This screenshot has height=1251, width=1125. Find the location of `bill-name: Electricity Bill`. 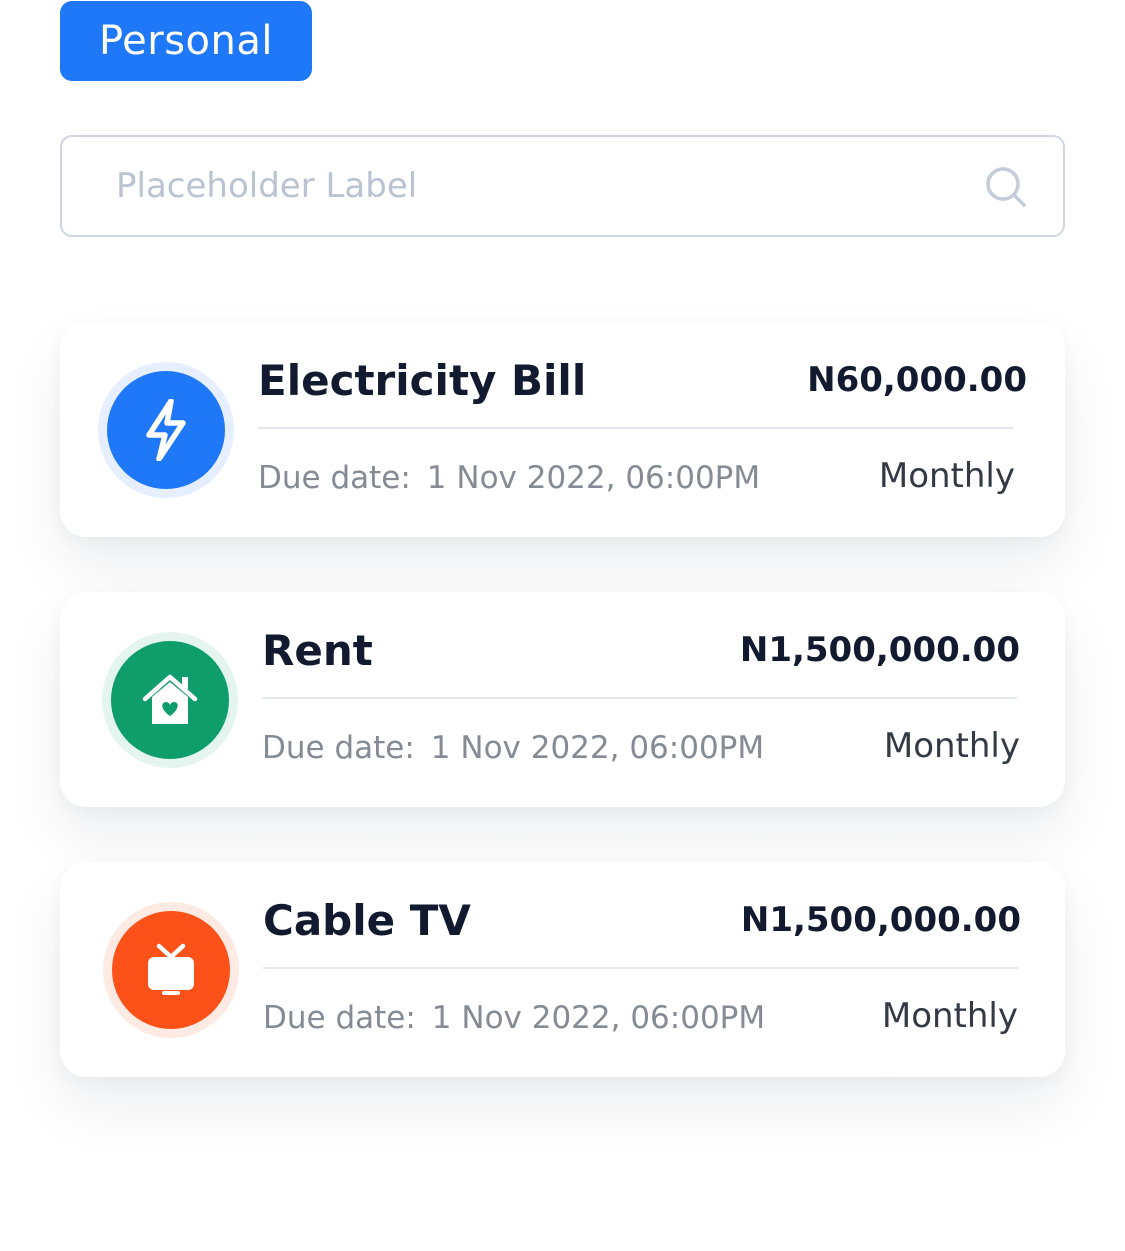

bill-name: Electricity Bill is located at coordinates (422, 380).